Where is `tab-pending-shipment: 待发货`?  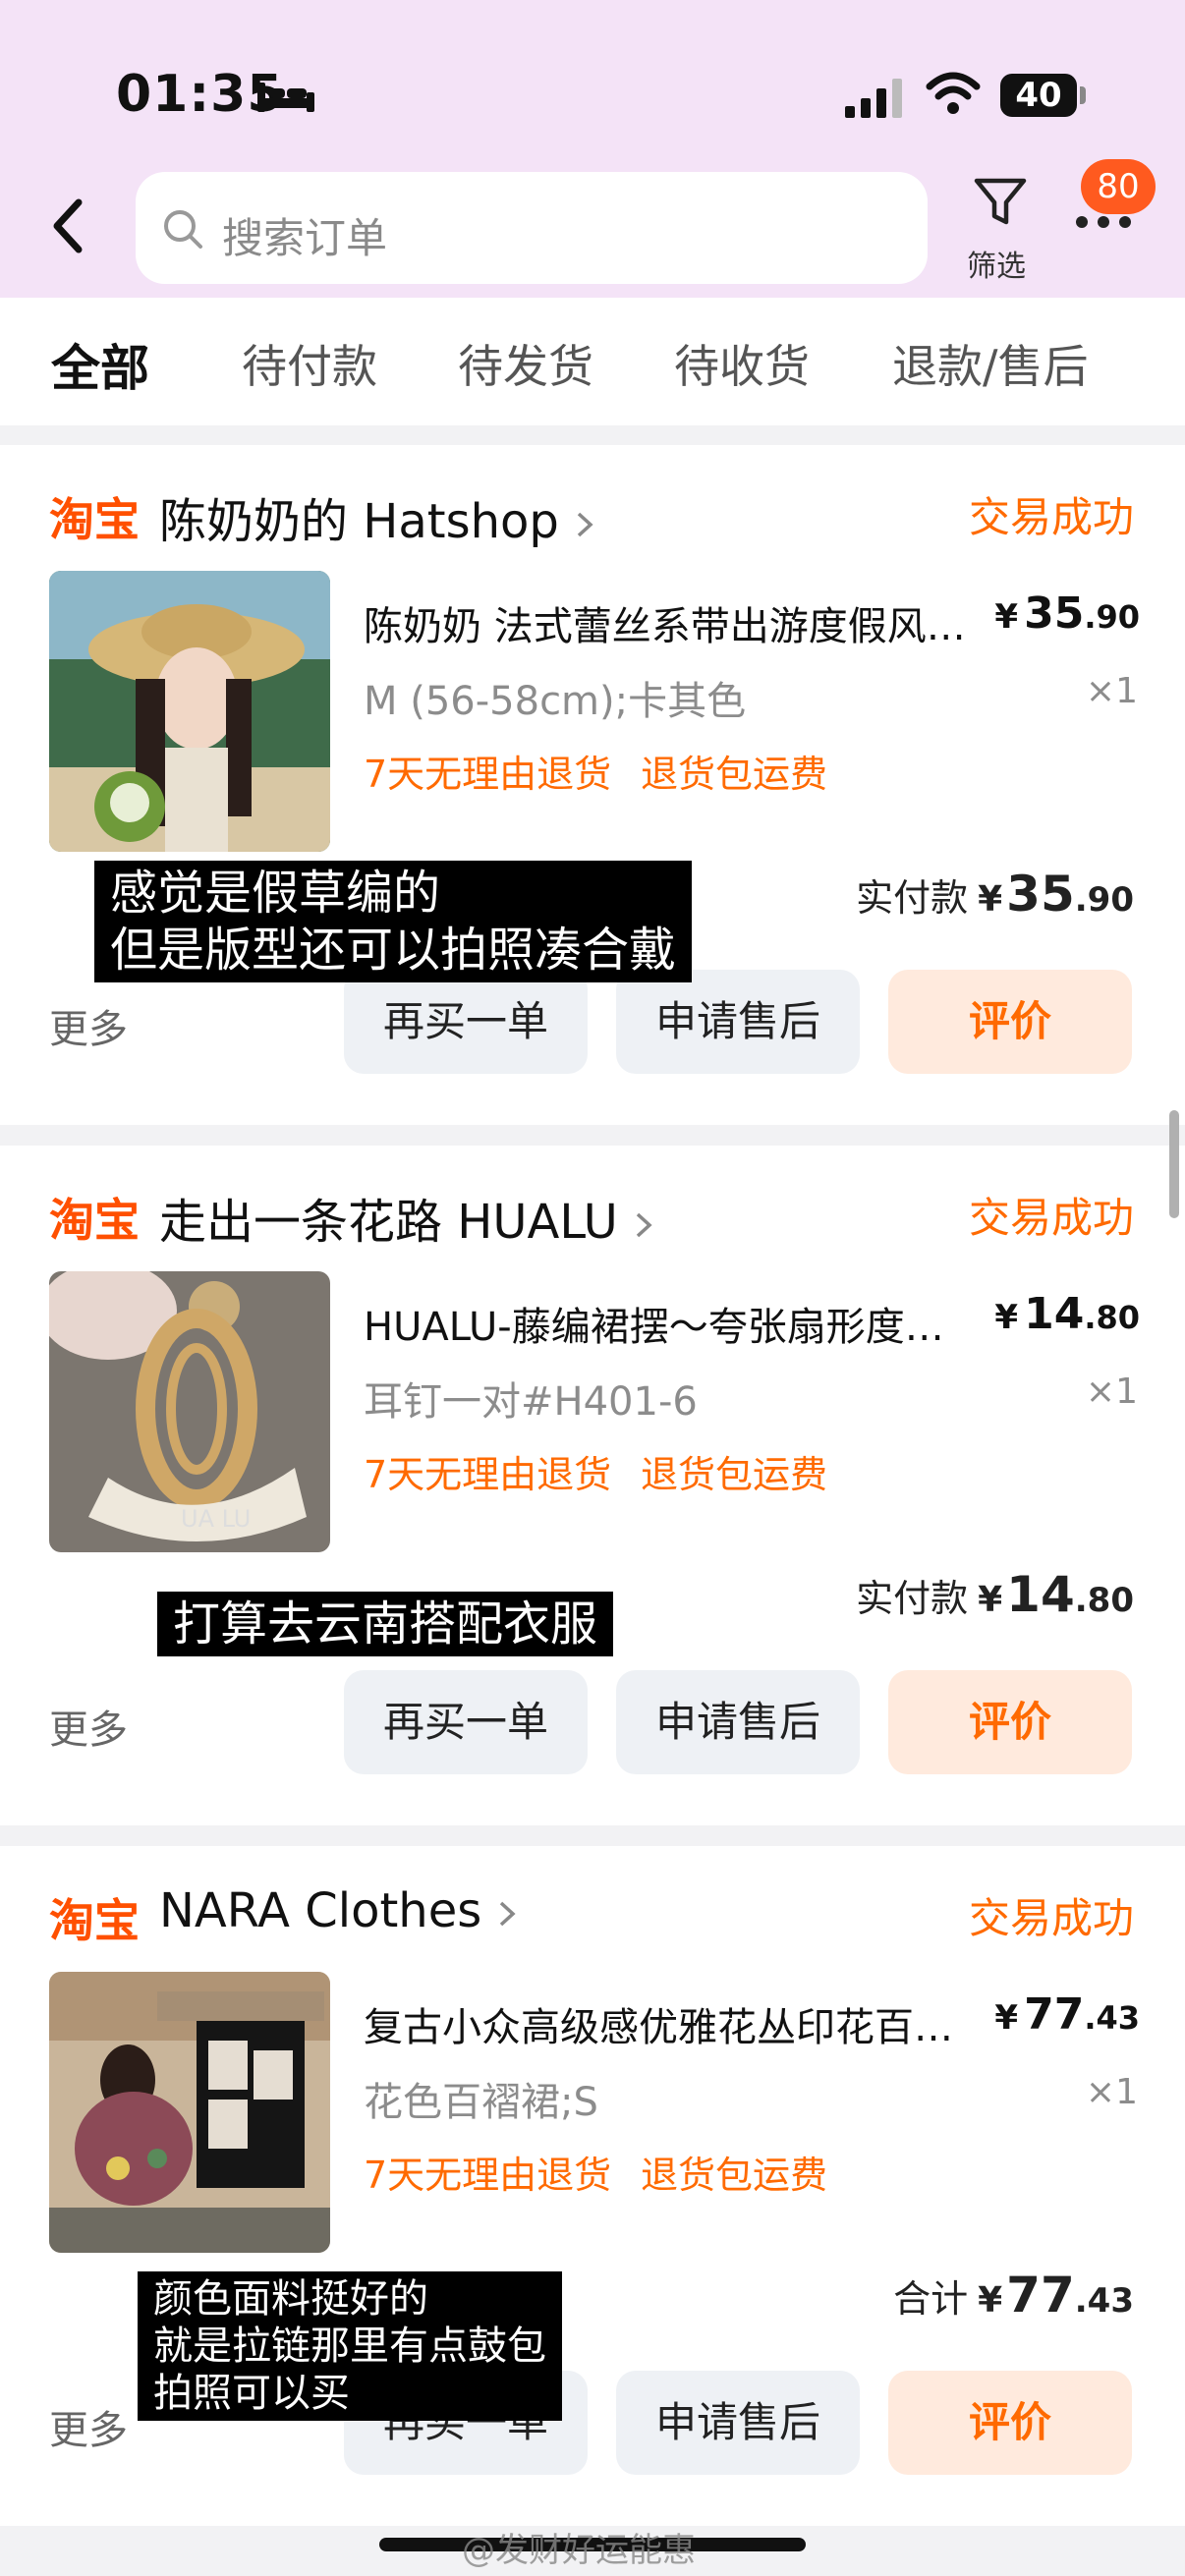 tab-pending-shipment: 待发货 is located at coordinates (526, 363).